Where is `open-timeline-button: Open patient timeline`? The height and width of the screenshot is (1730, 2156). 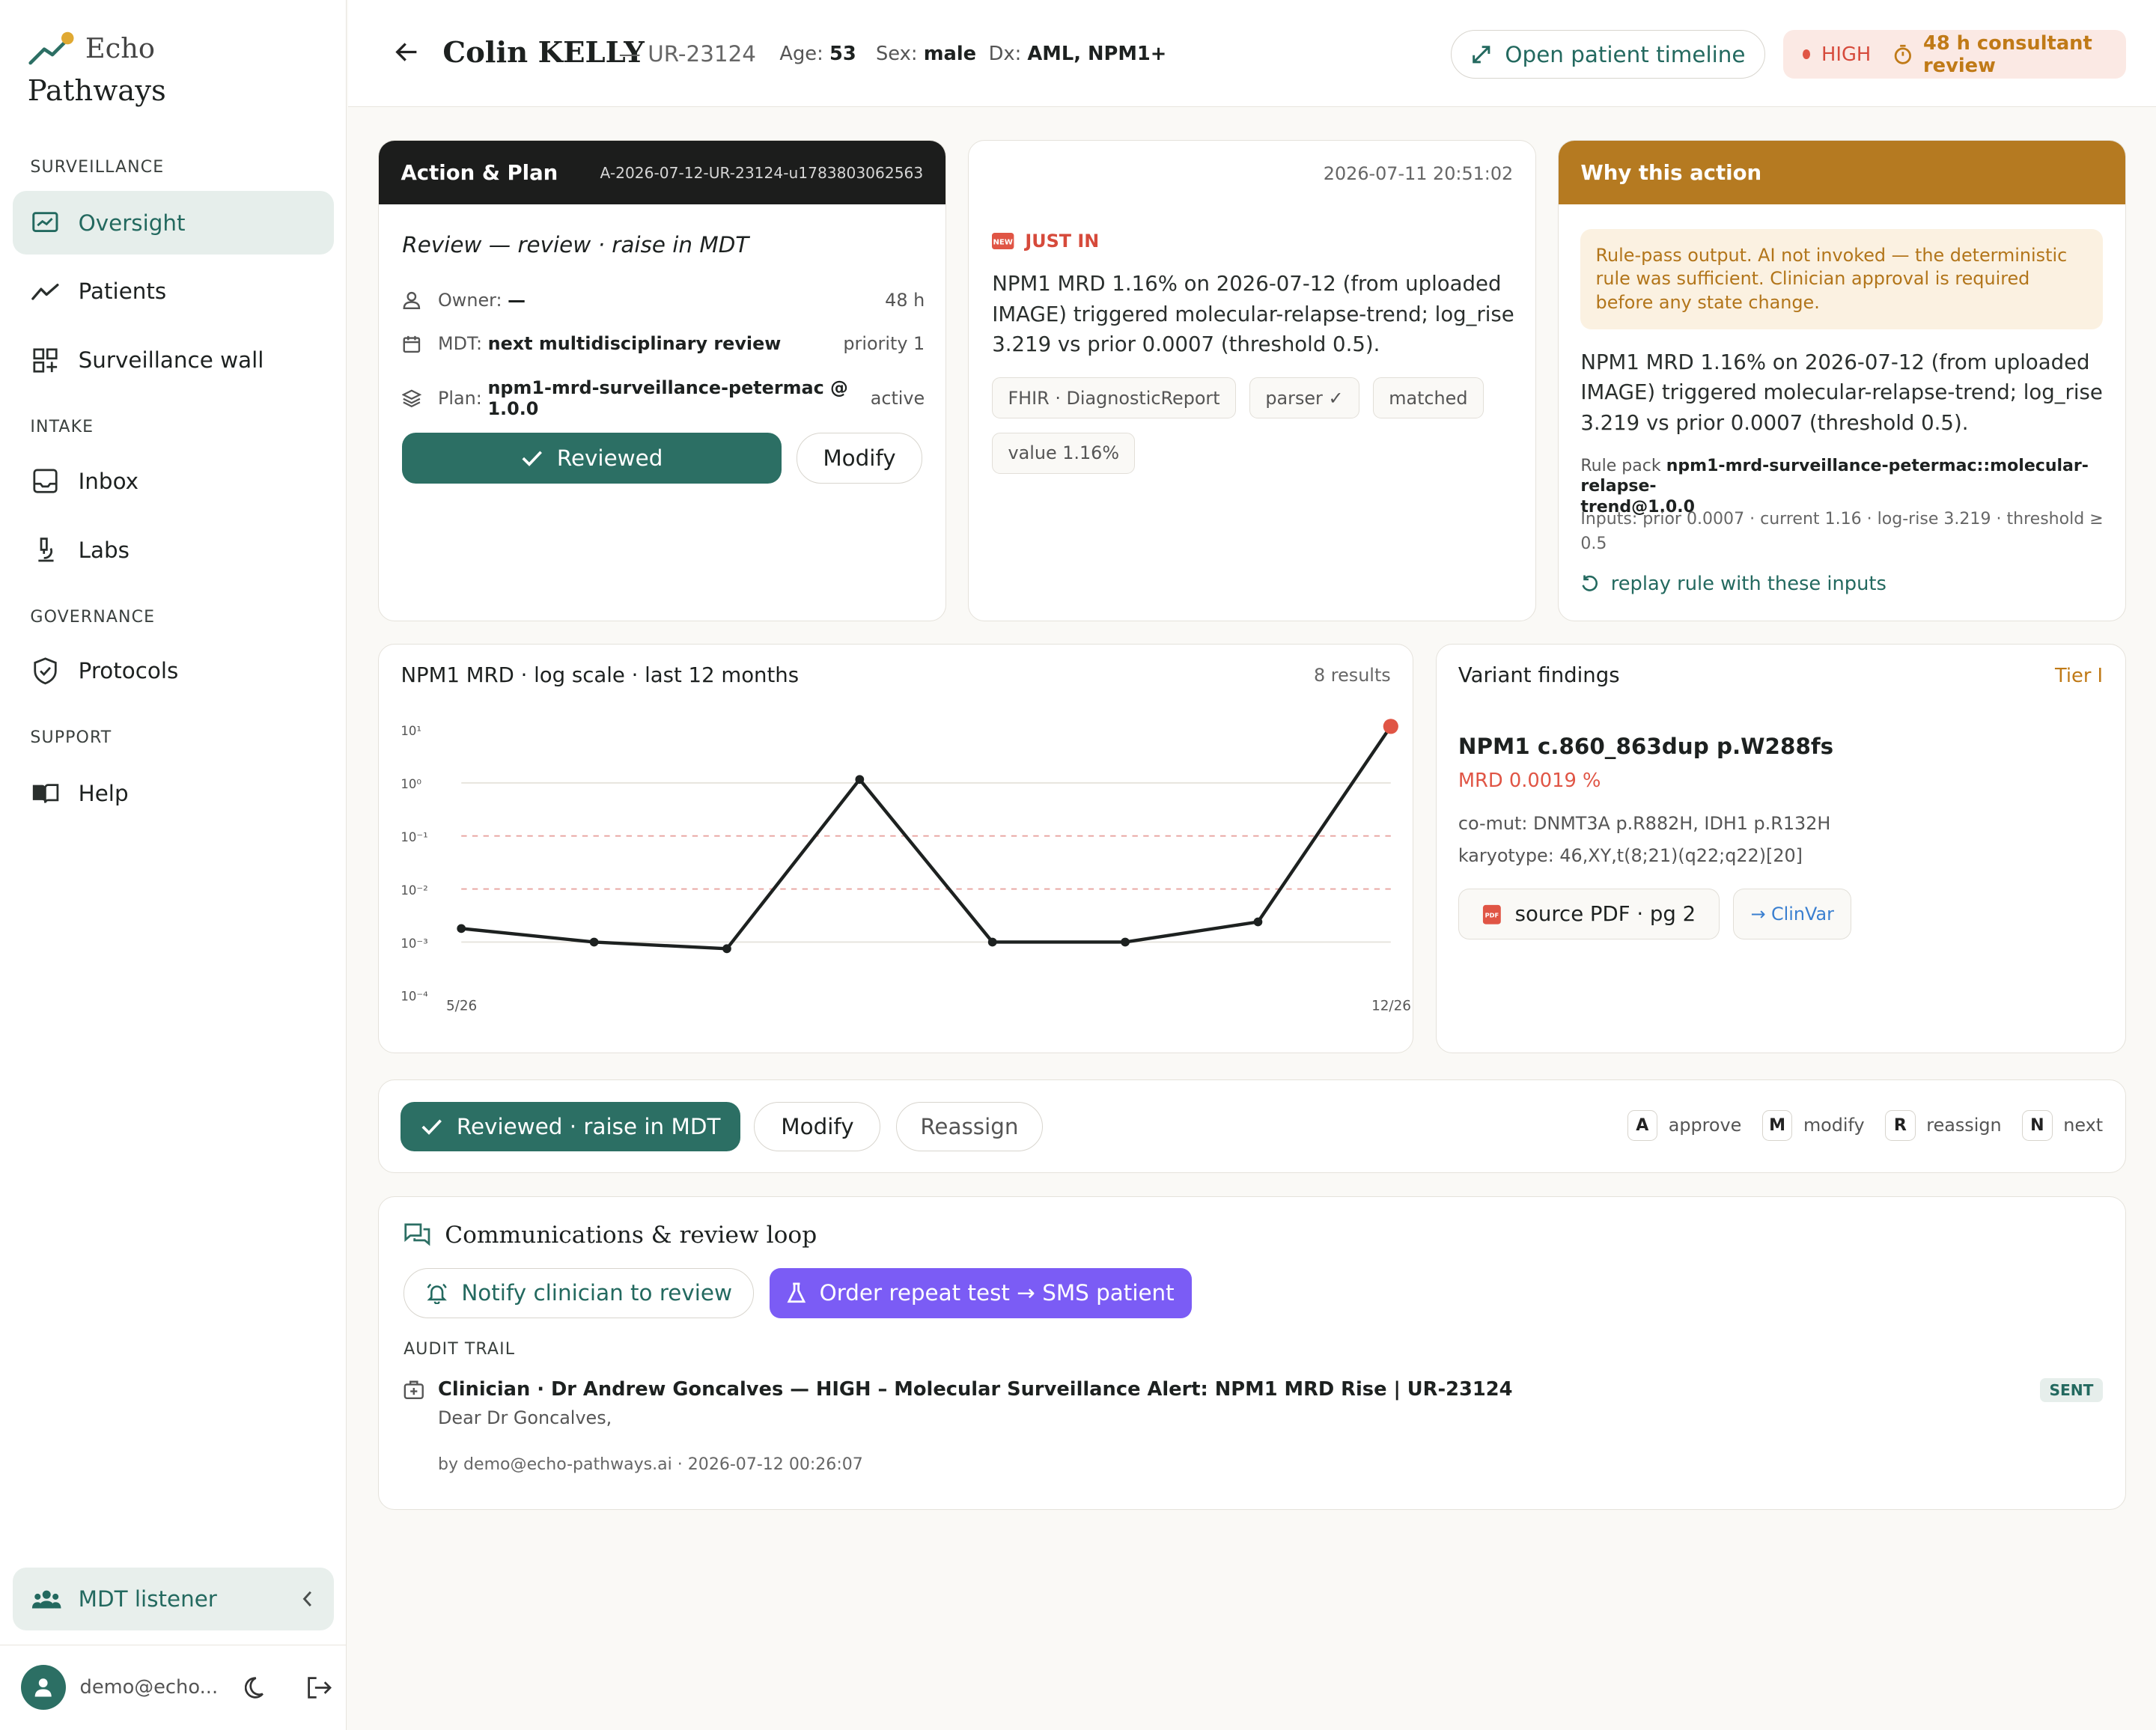
open-timeline-button: Open patient timeline is located at coordinates (1608, 55).